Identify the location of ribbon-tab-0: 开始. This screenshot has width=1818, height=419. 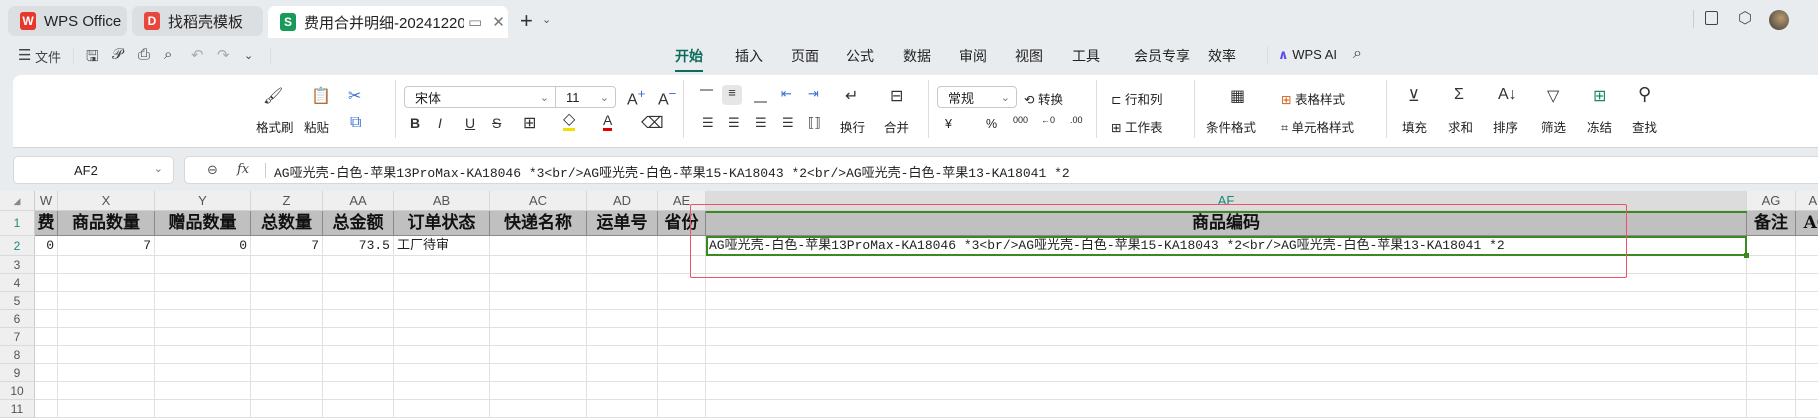
(689, 59).